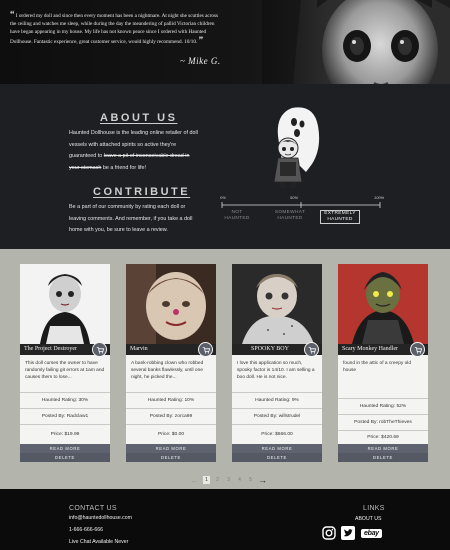 The height and width of the screenshot is (550, 450). What do you see at coordinates (237, 215) in the screenshot?
I see `scale-label-not-haunted: NOT HAUNTED` at bounding box center [237, 215].